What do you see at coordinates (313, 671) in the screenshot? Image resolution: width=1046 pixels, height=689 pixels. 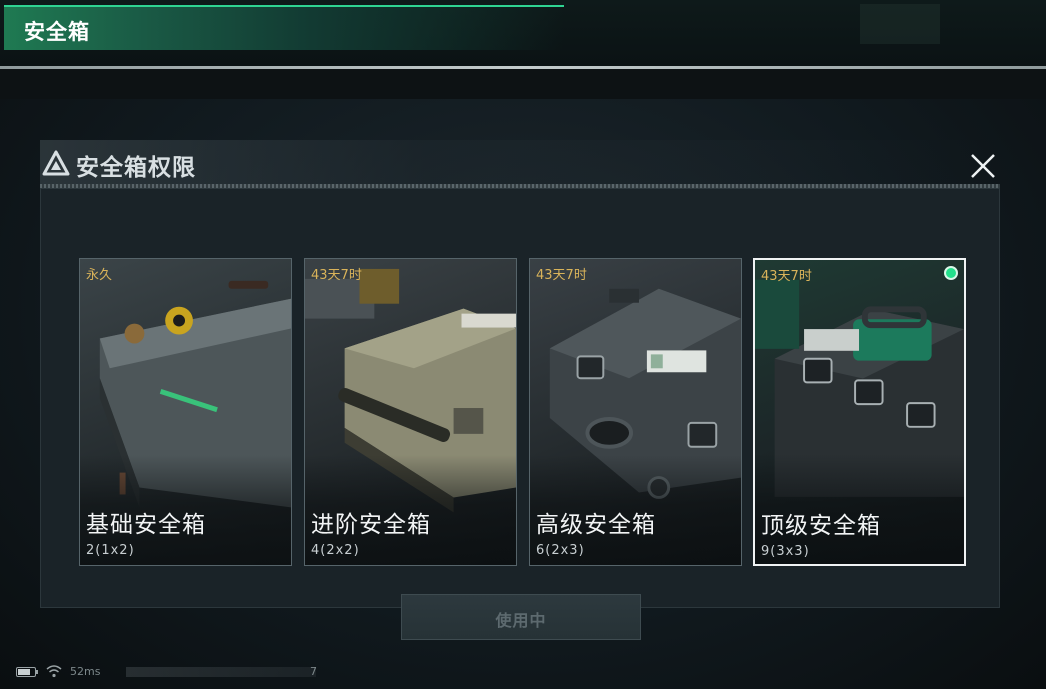 I see `status-tail-text: 7` at bounding box center [313, 671].